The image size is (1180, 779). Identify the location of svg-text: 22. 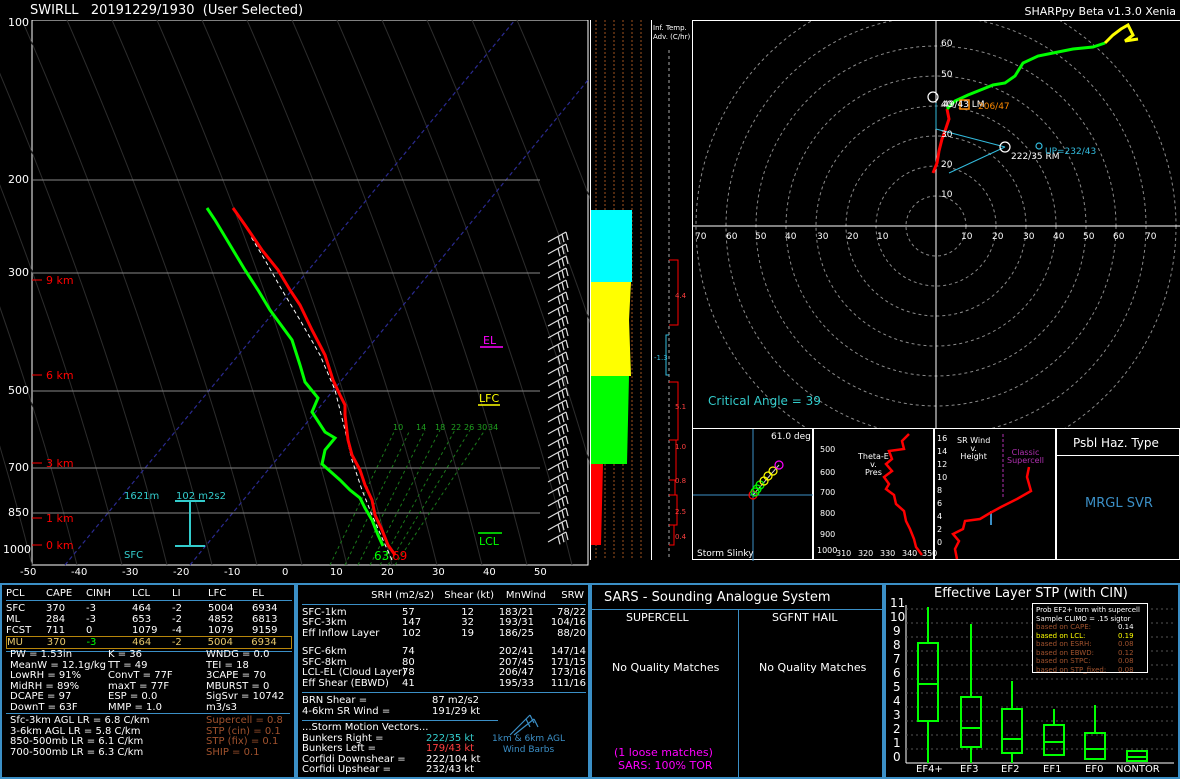
(456, 427).